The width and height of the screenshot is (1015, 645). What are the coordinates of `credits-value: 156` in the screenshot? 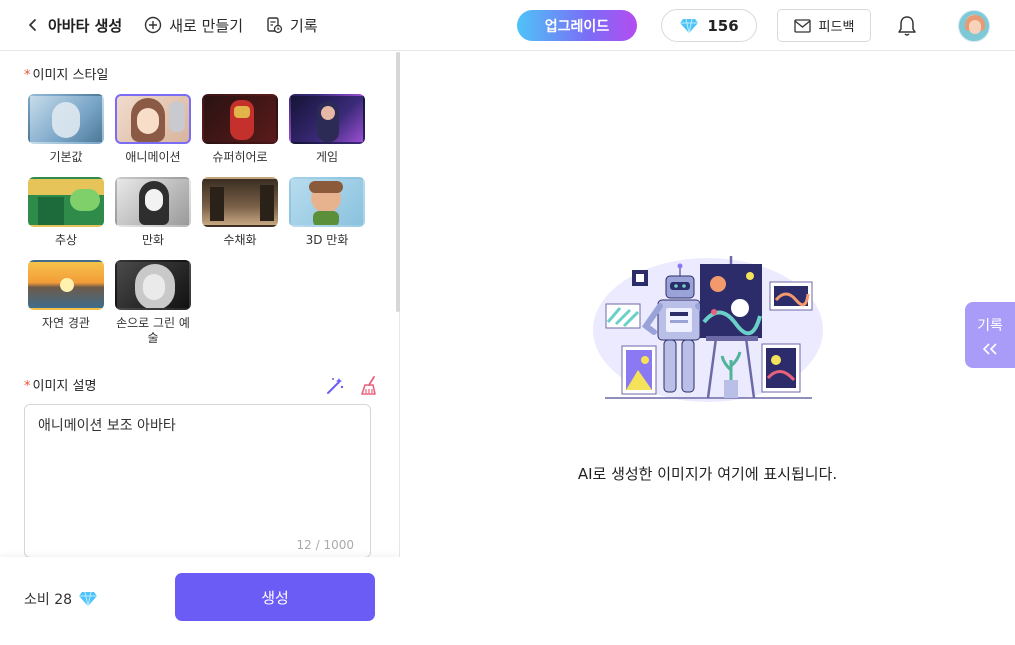 It's located at (723, 25).